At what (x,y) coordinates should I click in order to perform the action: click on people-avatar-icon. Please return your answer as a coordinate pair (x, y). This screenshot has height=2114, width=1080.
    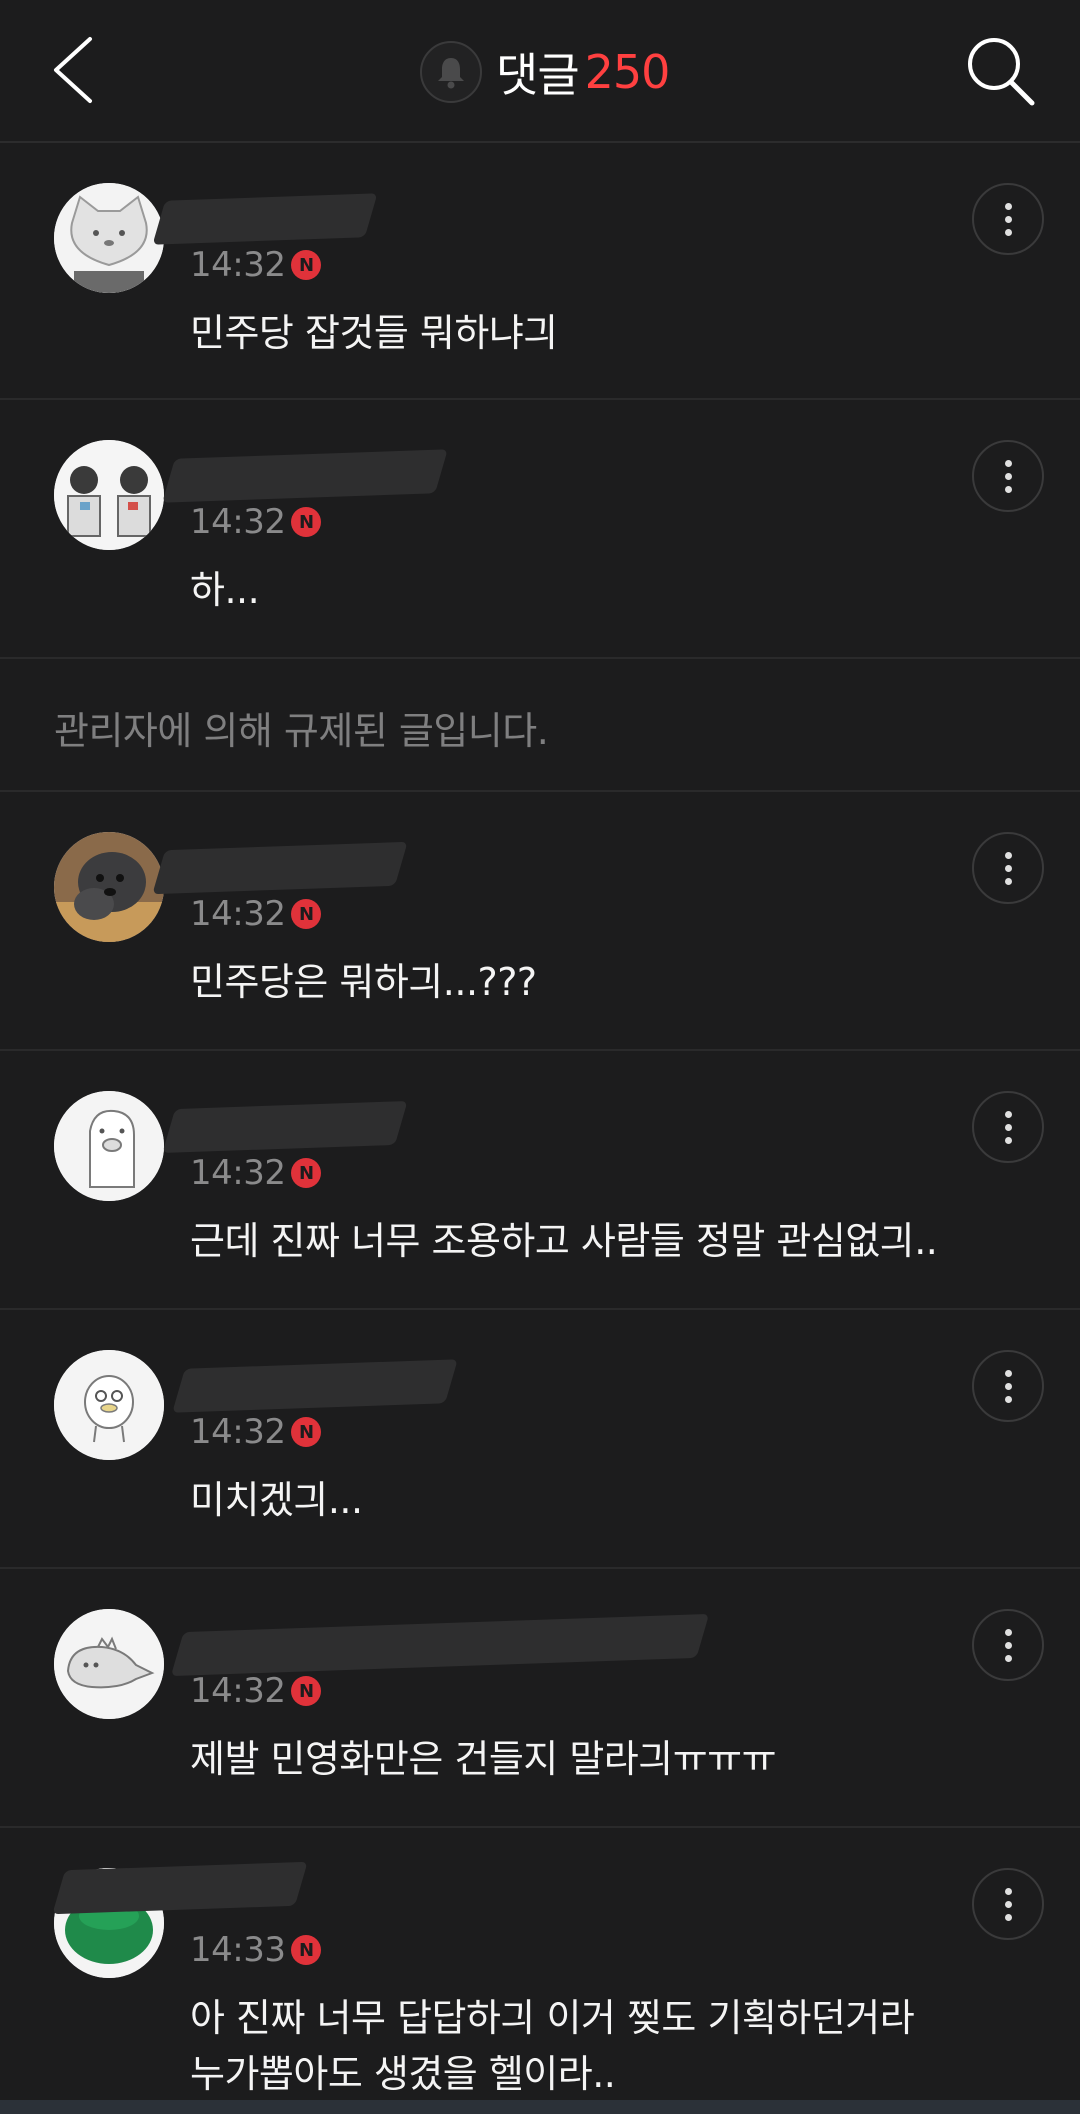
    Looking at the image, I should click on (109, 495).